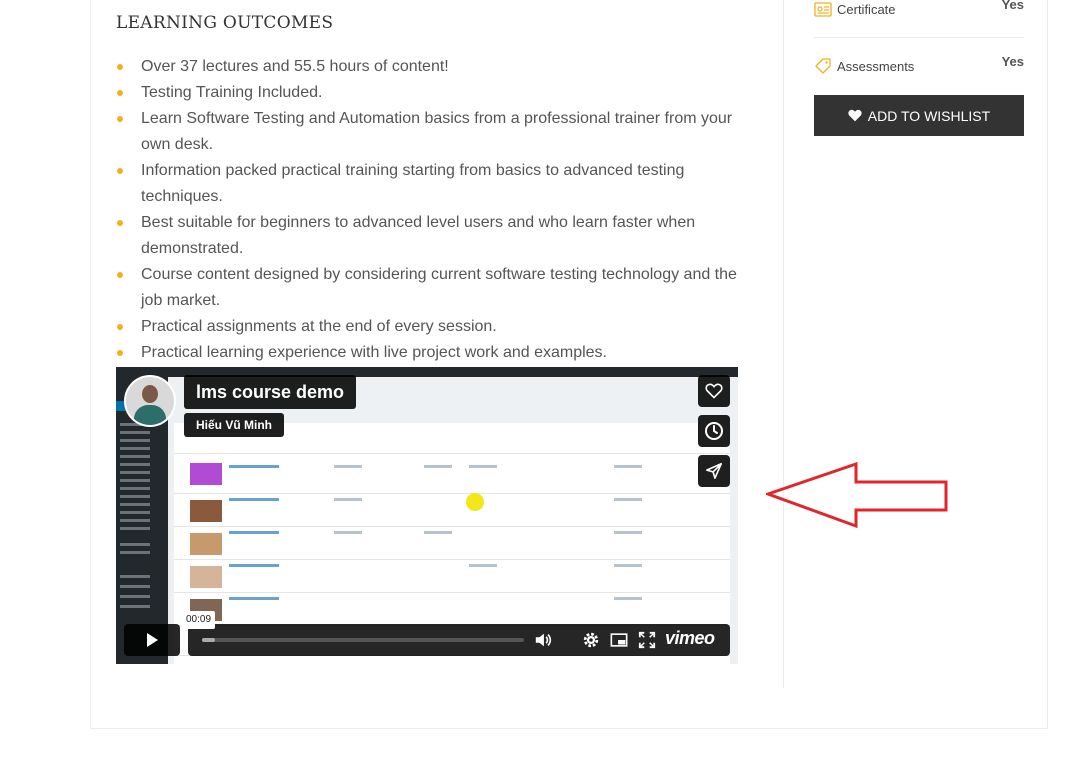 The image size is (1067, 757). Describe the element at coordinates (857, 495) in the screenshot. I see `annotation-arrow-icon` at that location.